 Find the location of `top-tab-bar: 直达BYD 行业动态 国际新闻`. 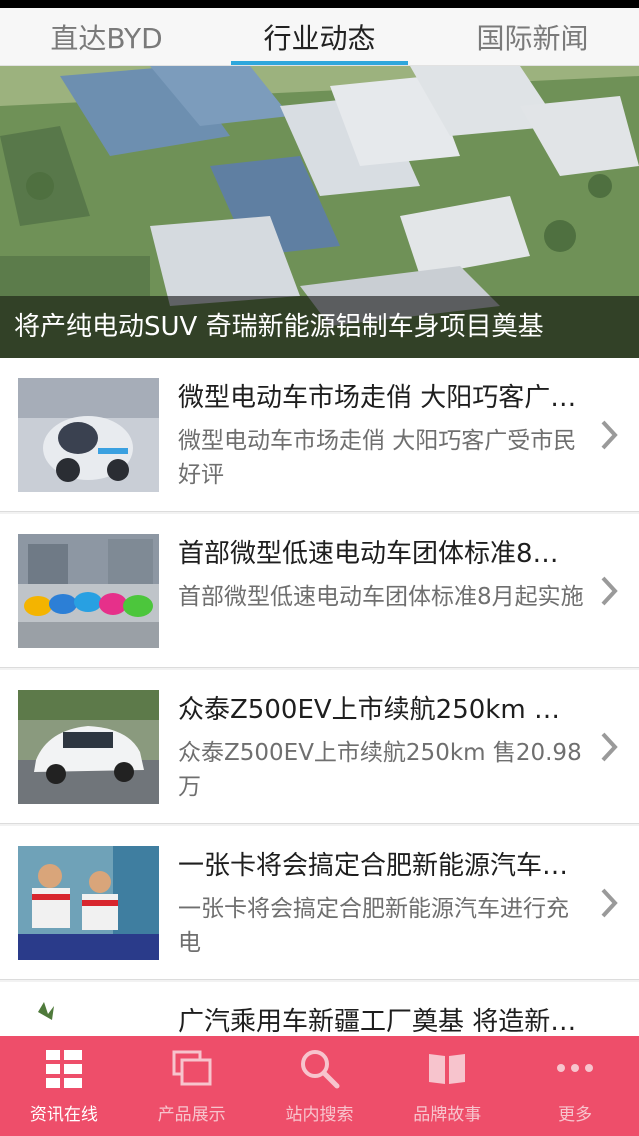

top-tab-bar: 直达BYD 行业动态 国际新闻 is located at coordinates (319, 37).